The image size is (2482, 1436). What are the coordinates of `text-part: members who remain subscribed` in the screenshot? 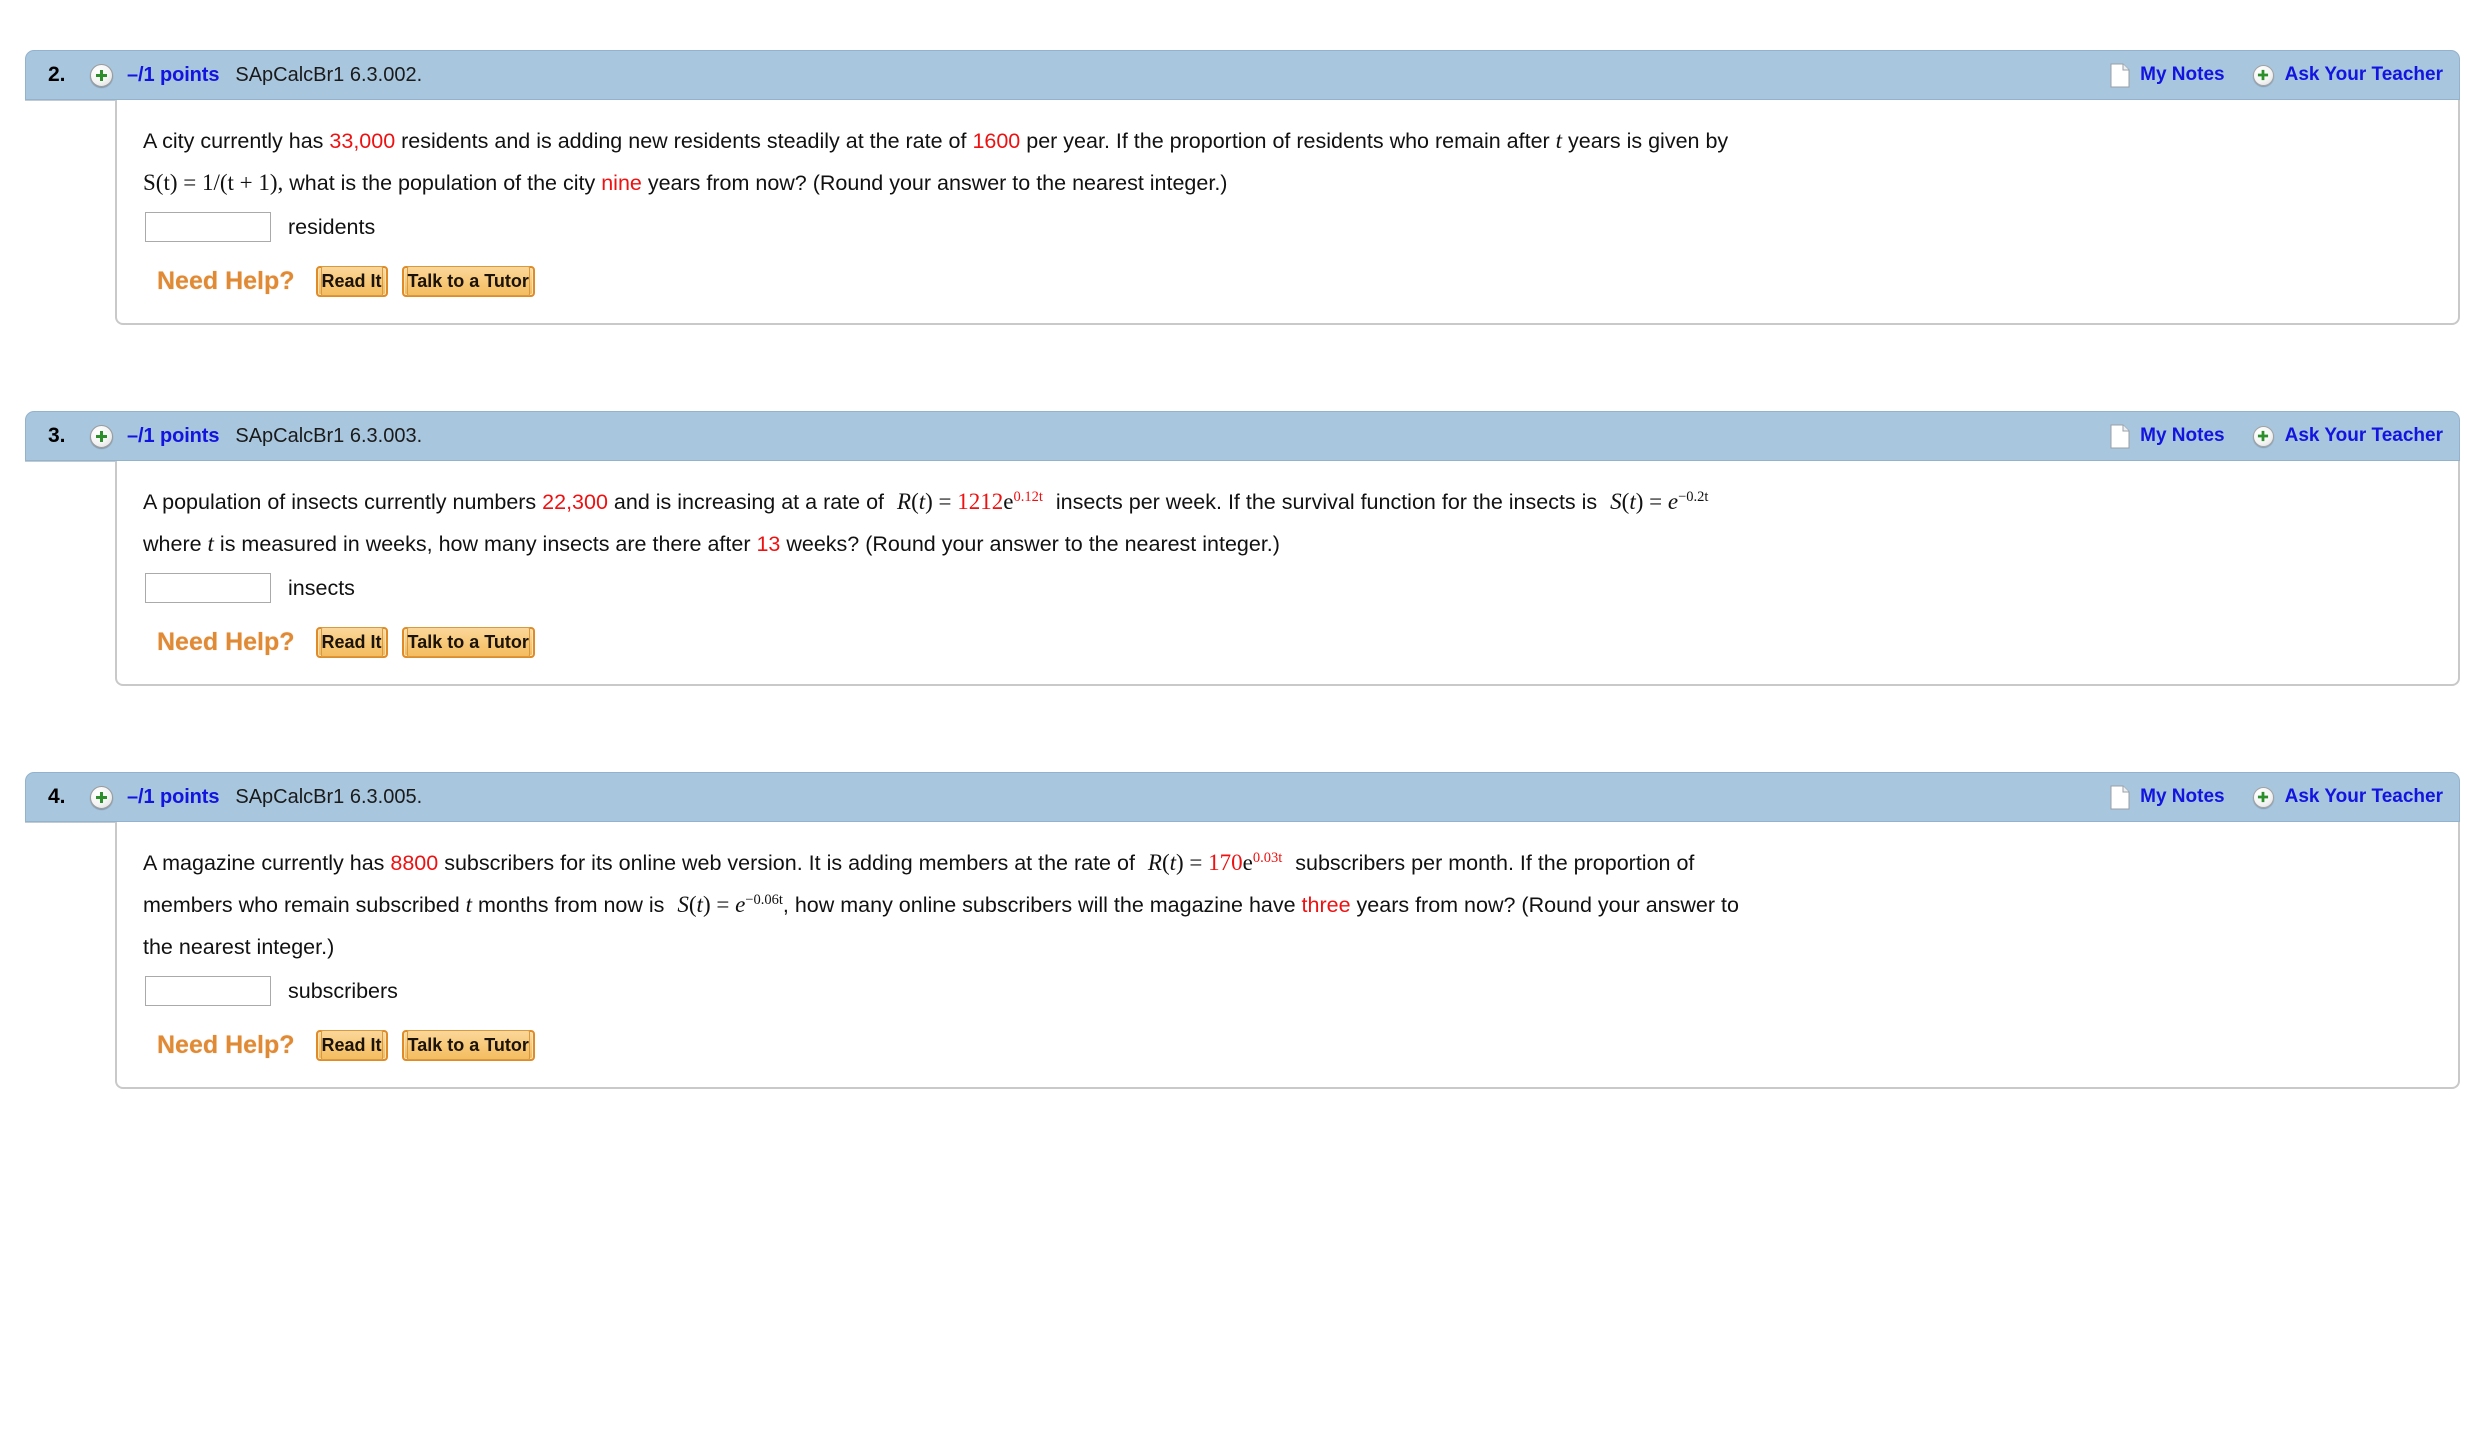 It's located at (304, 905).